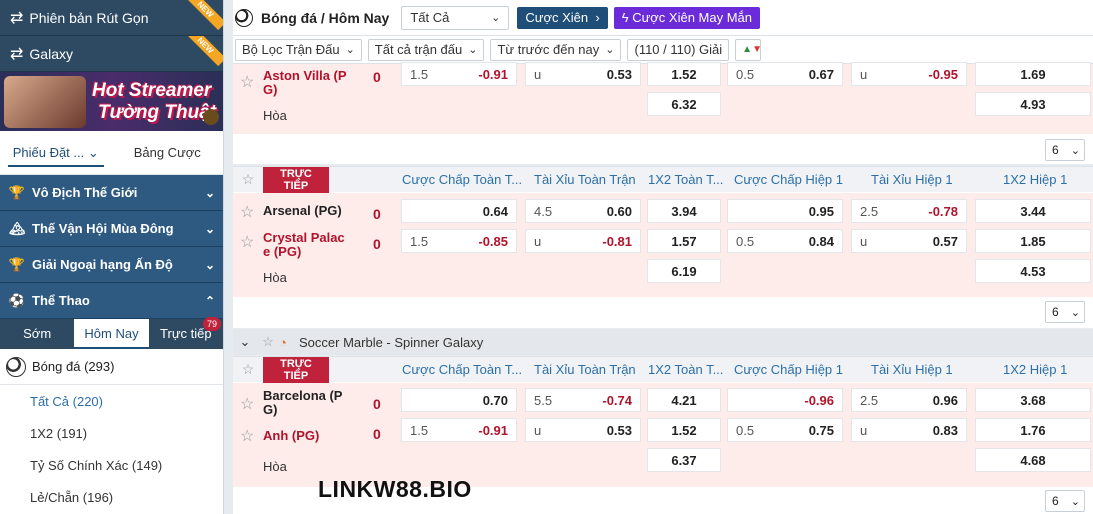 Image resolution: width=1093 pixels, height=514 pixels. I want to click on banner-title: Hot Streamer, so click(152, 90).